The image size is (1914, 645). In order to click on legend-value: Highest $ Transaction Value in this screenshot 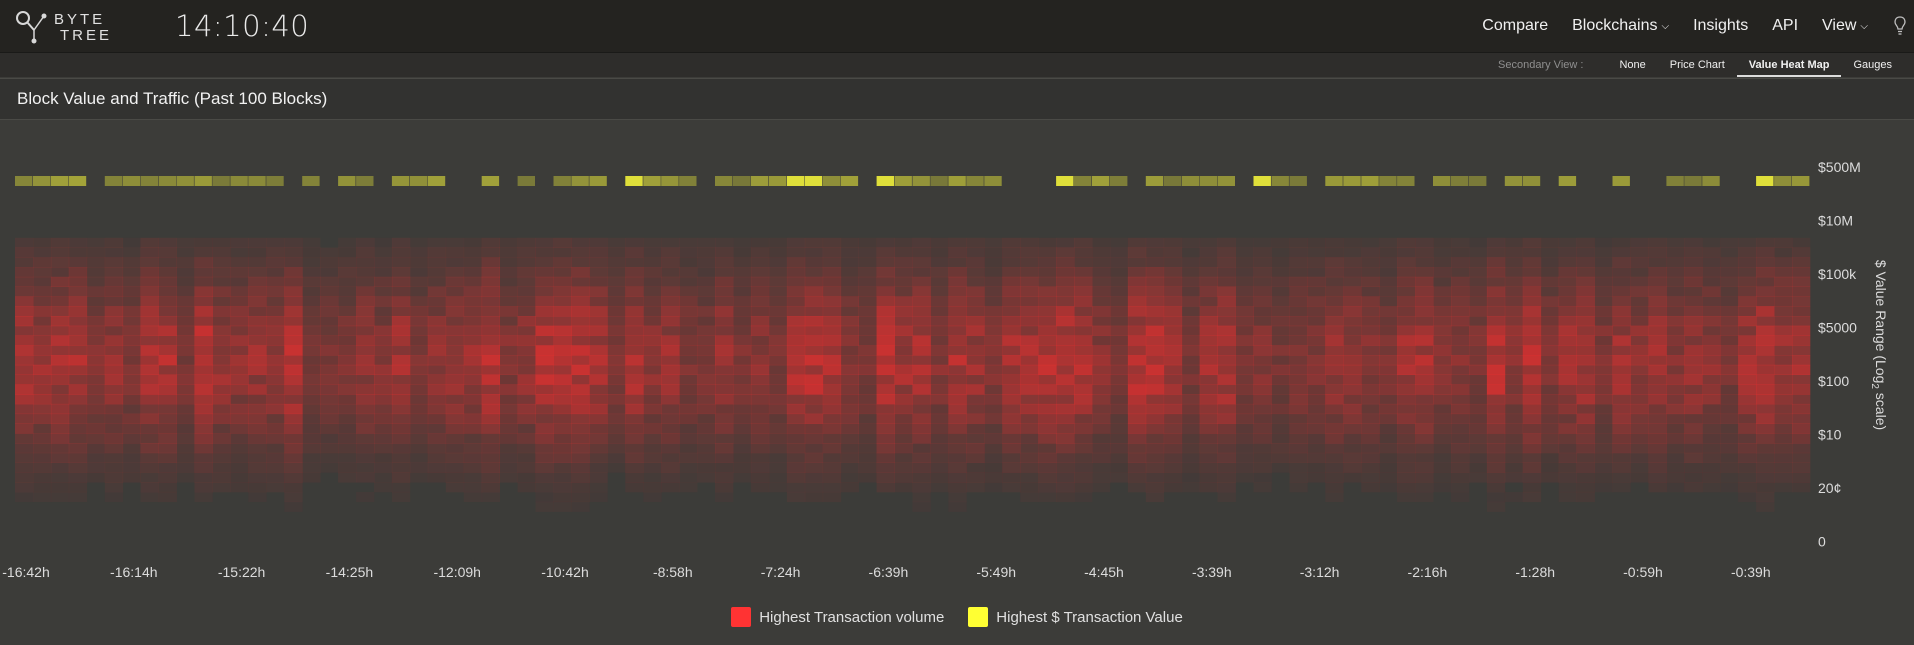, I will do `click(1075, 617)`.